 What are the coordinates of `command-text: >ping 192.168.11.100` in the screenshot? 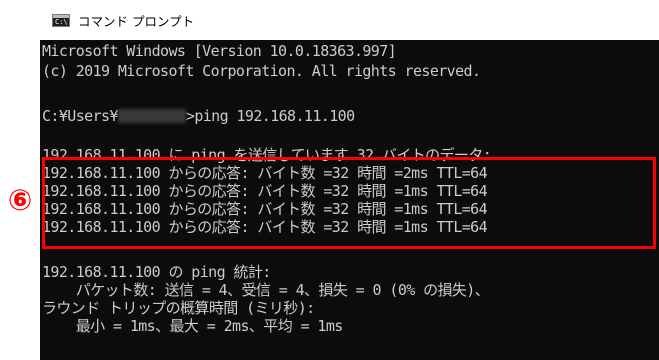 It's located at (270, 116).